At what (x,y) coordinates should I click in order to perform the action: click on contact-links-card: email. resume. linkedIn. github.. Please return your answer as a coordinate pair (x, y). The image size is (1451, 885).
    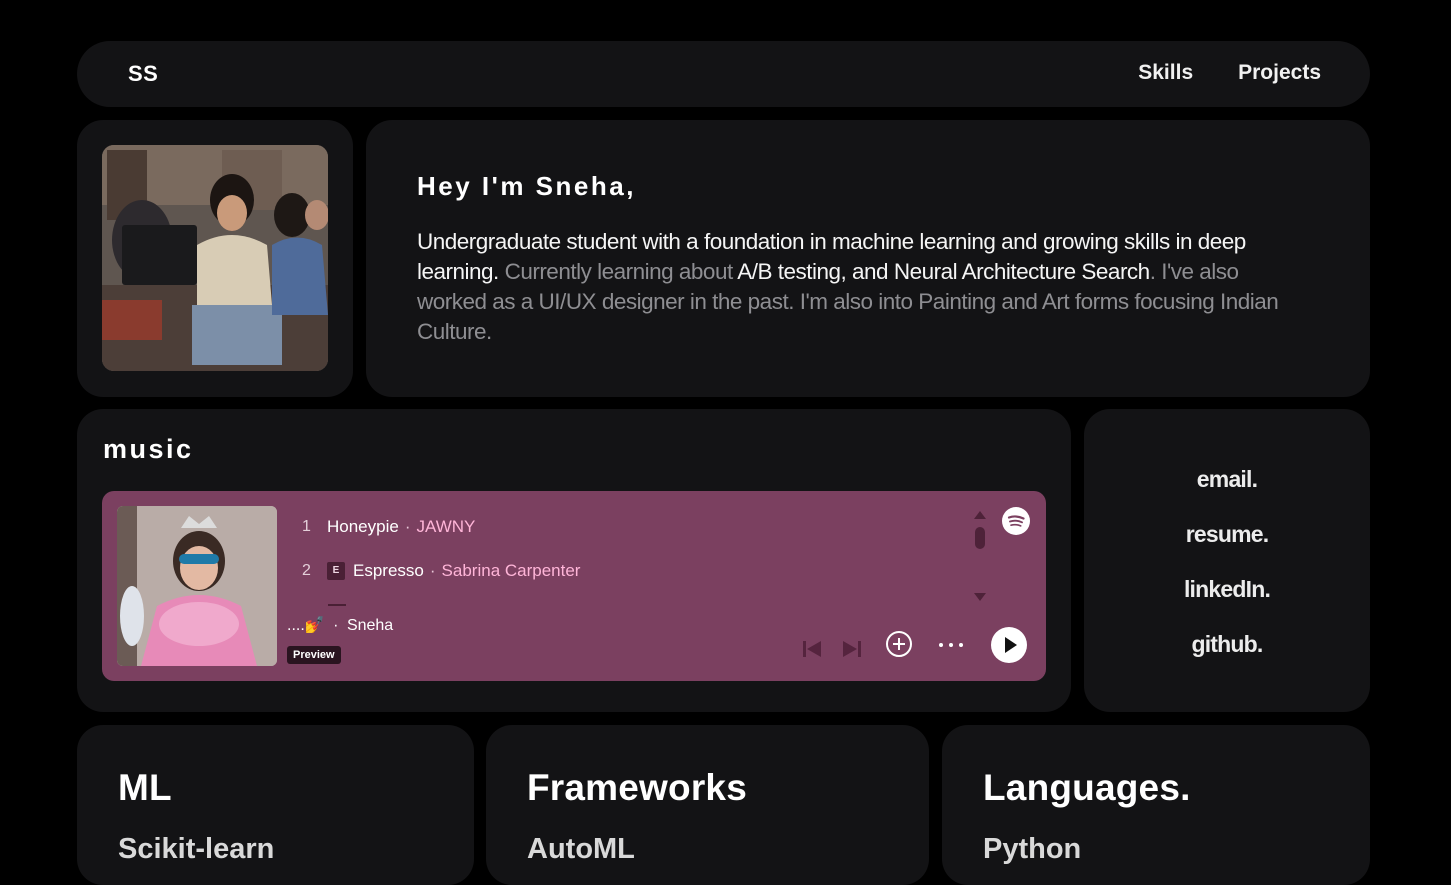
    Looking at the image, I should click on (1227, 560).